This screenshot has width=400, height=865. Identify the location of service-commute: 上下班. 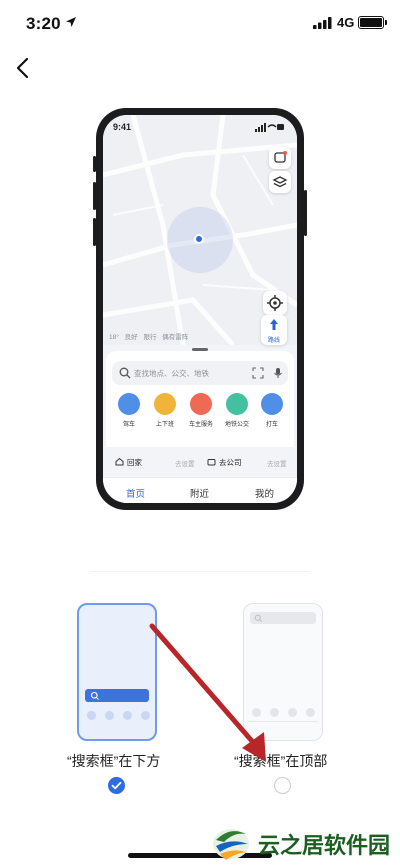
(165, 410).